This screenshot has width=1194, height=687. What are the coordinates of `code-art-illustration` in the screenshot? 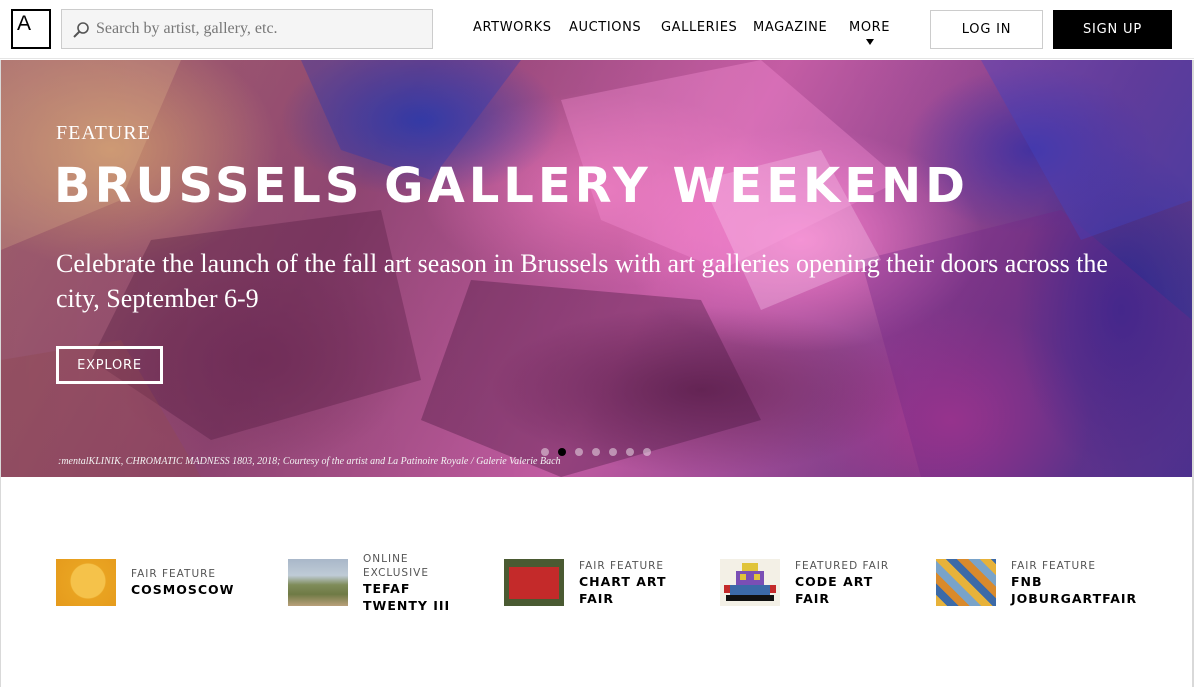 It's located at (750, 582).